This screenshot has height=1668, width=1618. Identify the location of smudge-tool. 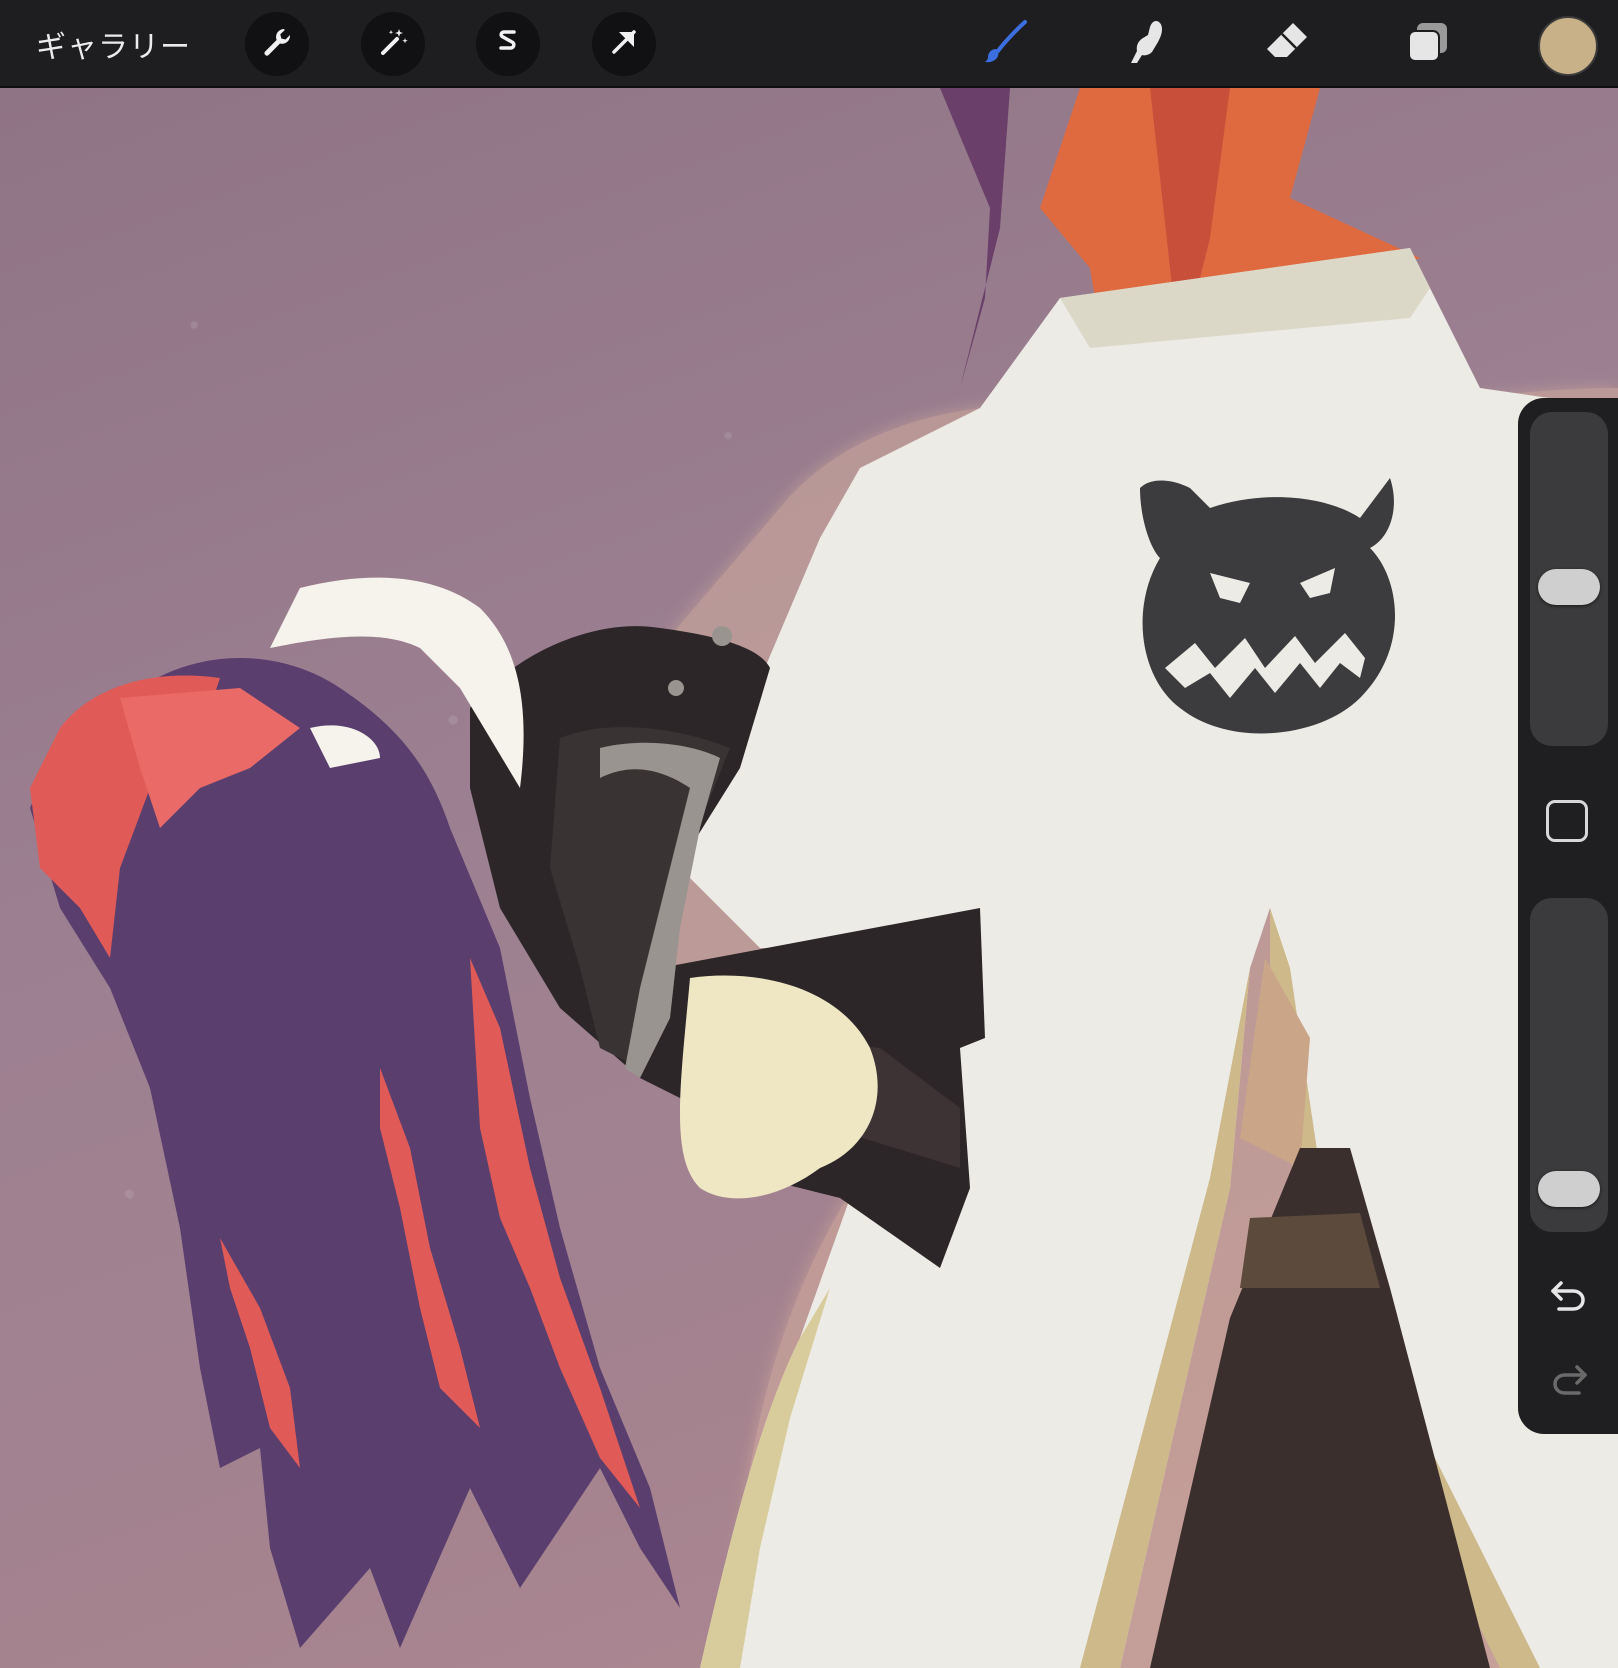
(1148, 44).